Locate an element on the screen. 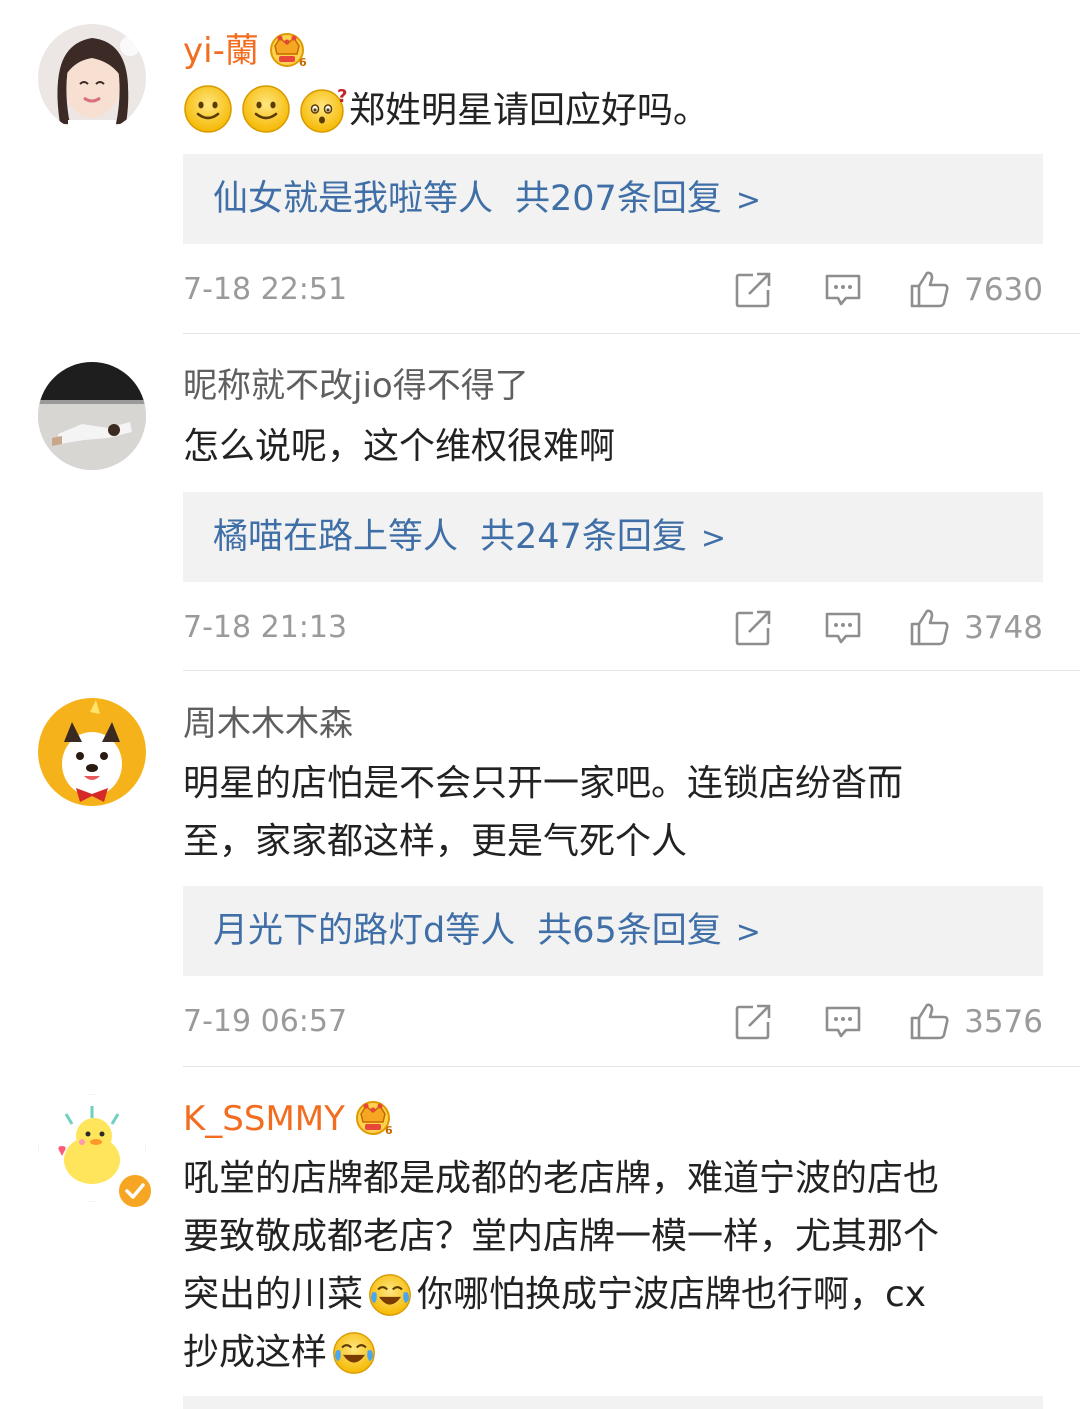  verified-badge-icon is located at coordinates (135, 1191).